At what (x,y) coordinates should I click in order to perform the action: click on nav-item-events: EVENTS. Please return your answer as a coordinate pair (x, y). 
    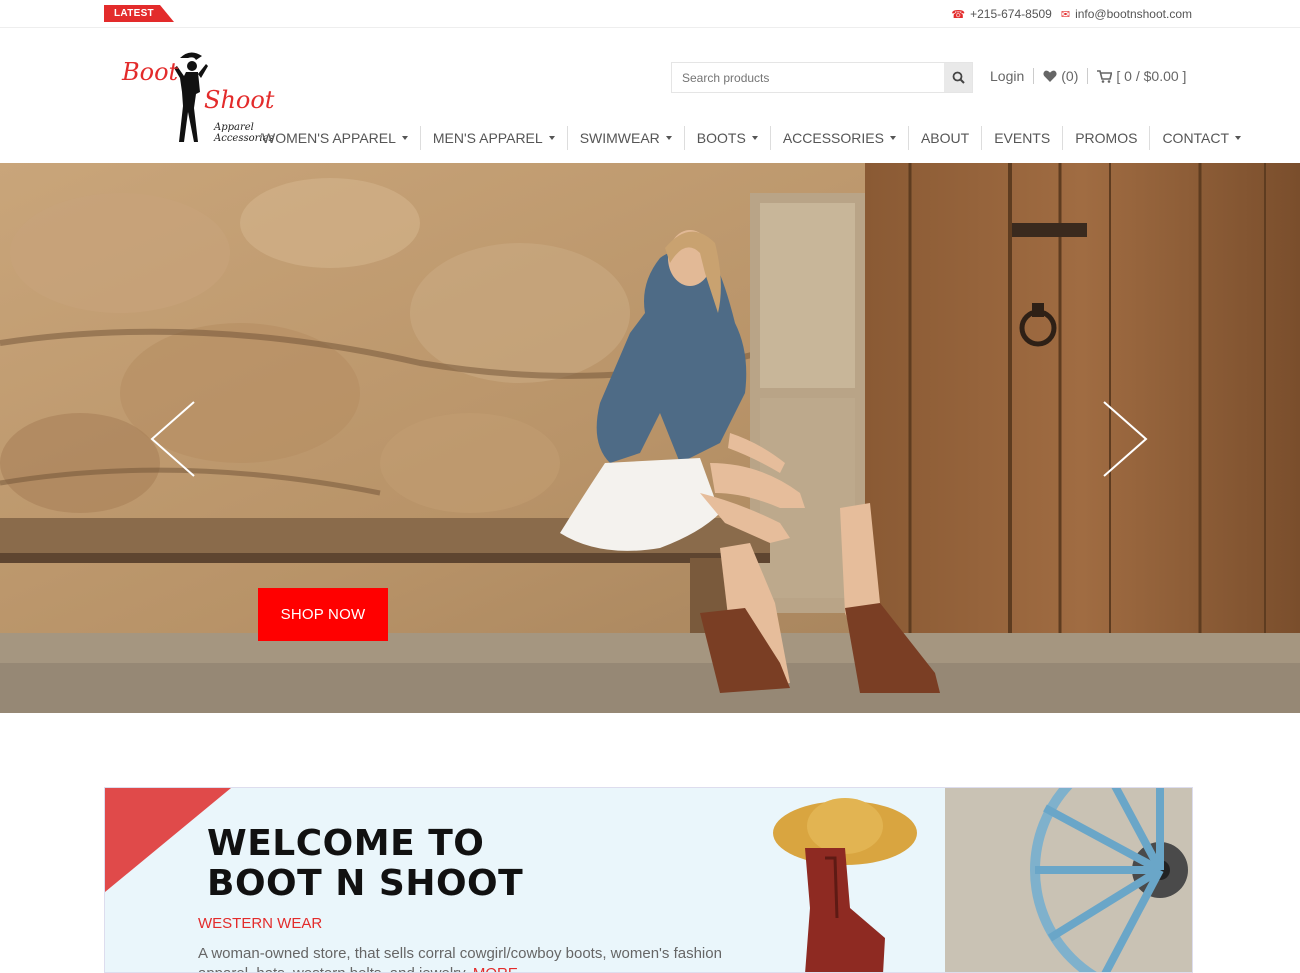
    Looking at the image, I should click on (1021, 138).